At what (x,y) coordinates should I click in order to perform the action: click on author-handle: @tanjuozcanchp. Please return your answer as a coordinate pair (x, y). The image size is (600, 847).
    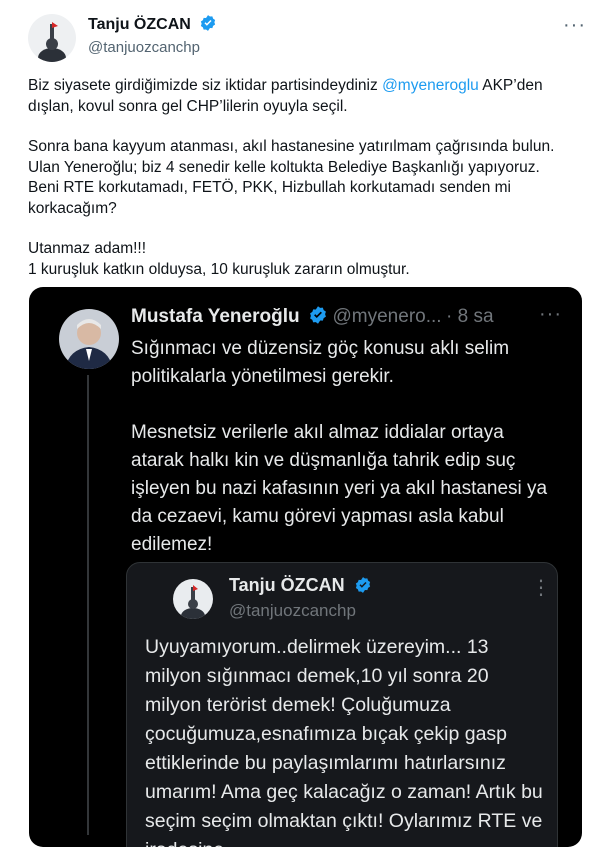
    Looking at the image, I should click on (144, 47).